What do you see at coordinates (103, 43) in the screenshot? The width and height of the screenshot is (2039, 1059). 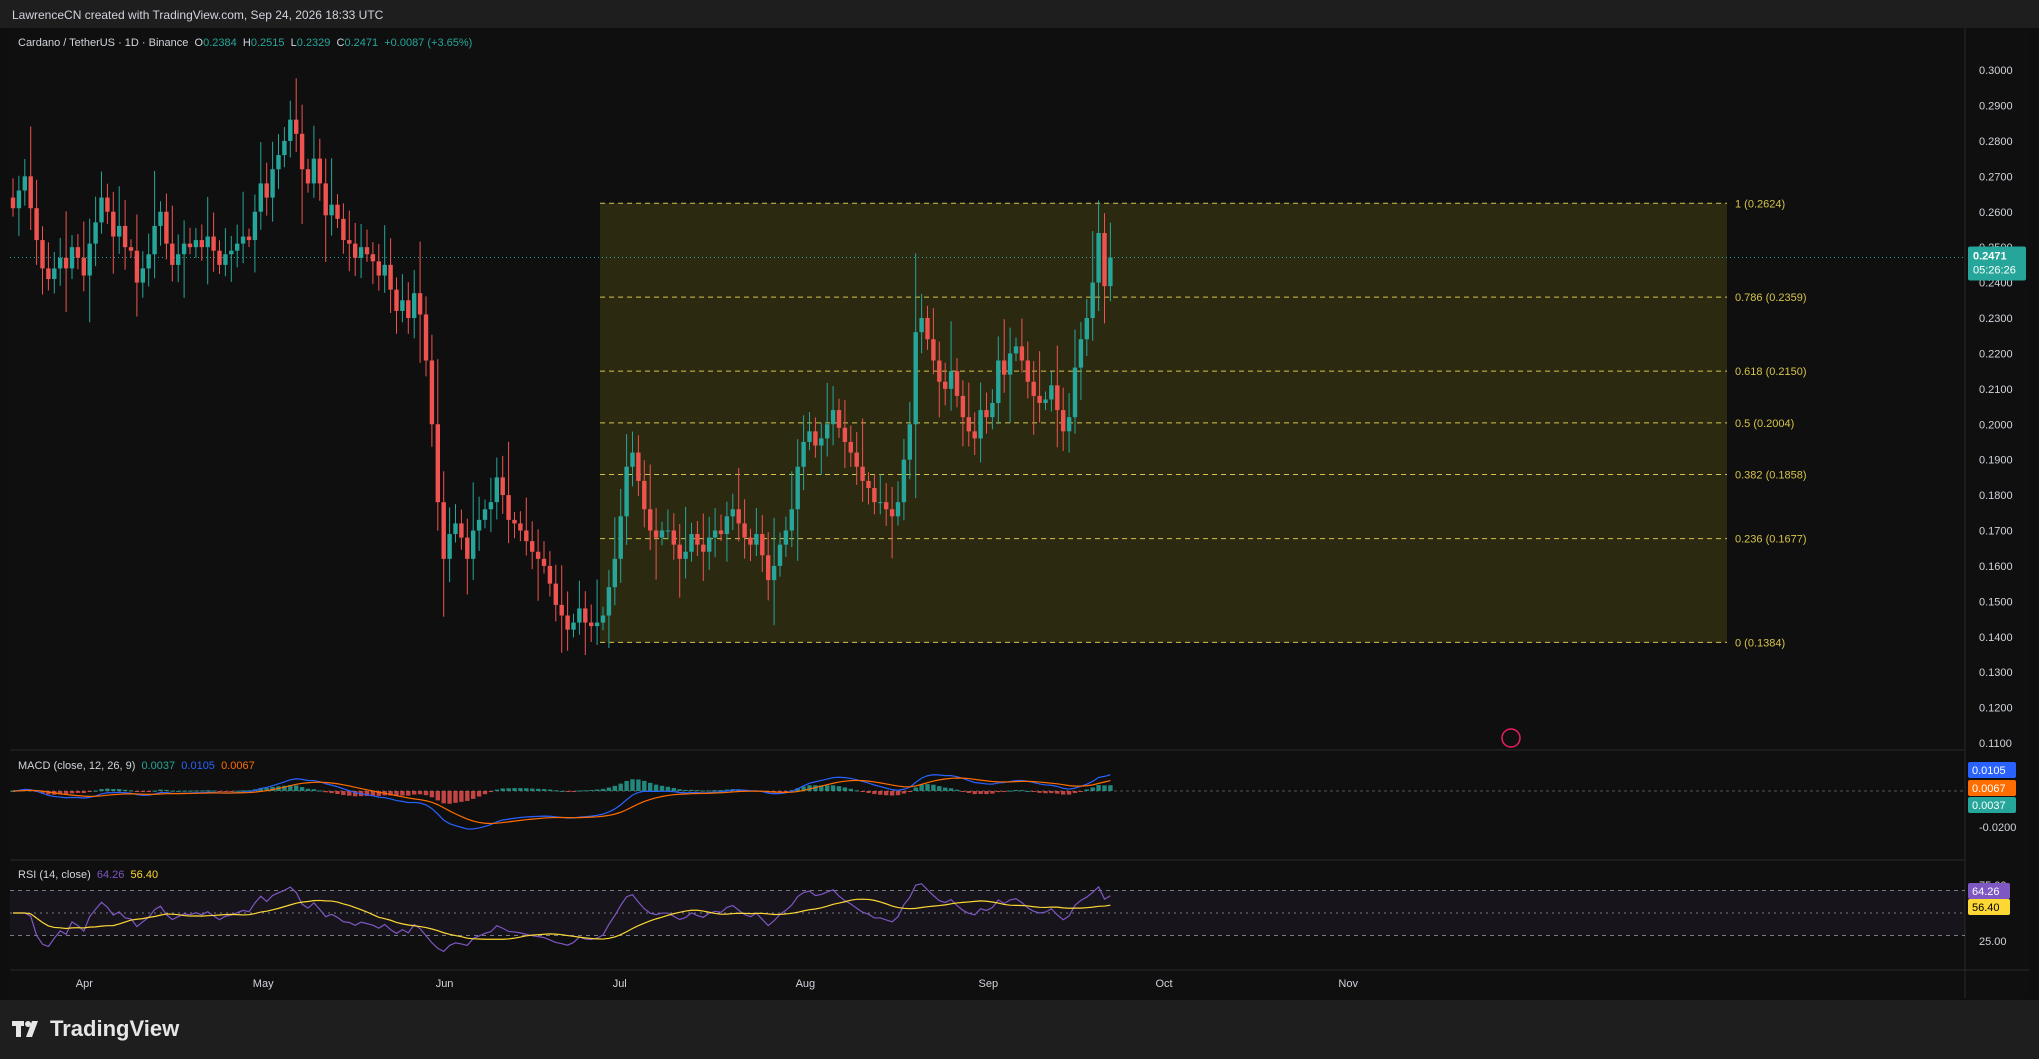 I see `symbol-name: Cardano / TetherUS · 1D · Binance` at bounding box center [103, 43].